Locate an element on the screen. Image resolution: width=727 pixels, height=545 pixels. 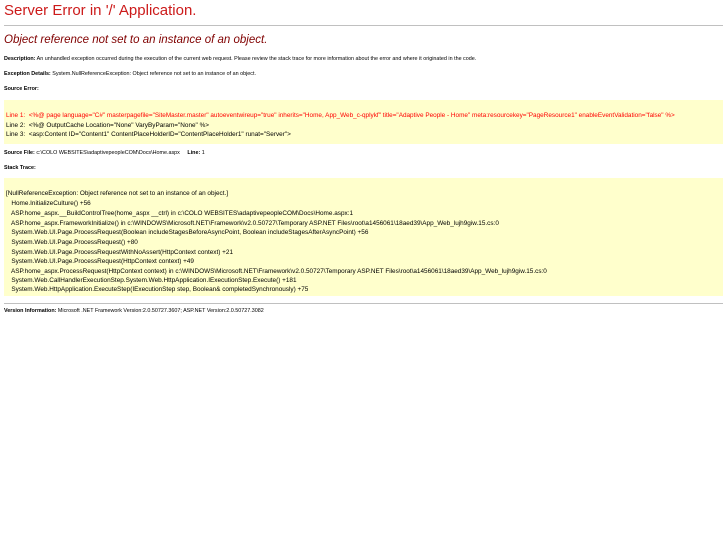
page-title: Server Error in '/' Application. is located at coordinates (100, 10).